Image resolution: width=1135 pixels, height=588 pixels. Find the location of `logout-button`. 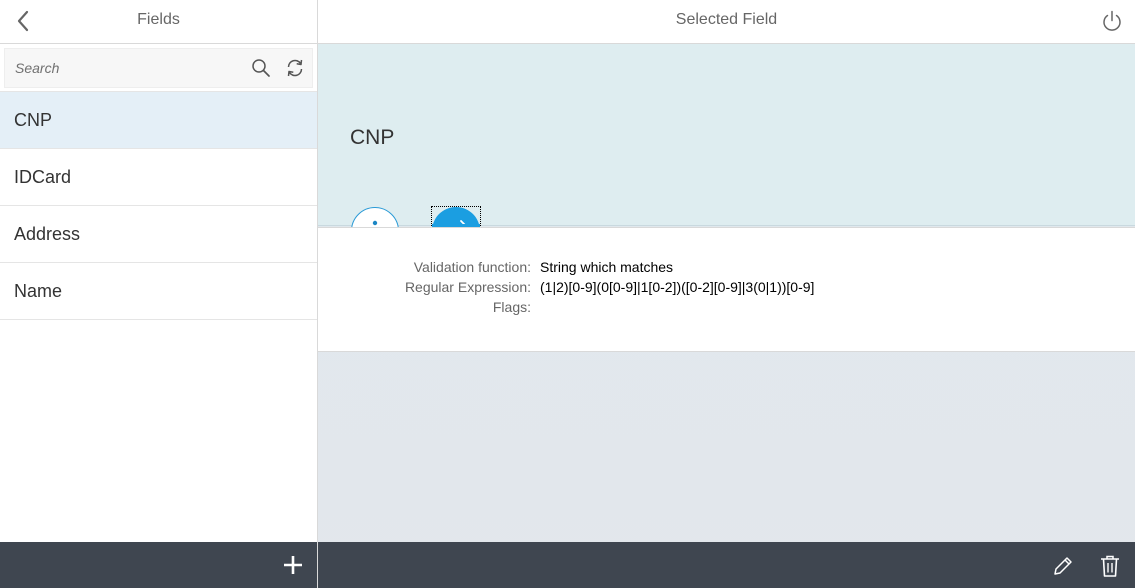

logout-button is located at coordinates (1112, 21).